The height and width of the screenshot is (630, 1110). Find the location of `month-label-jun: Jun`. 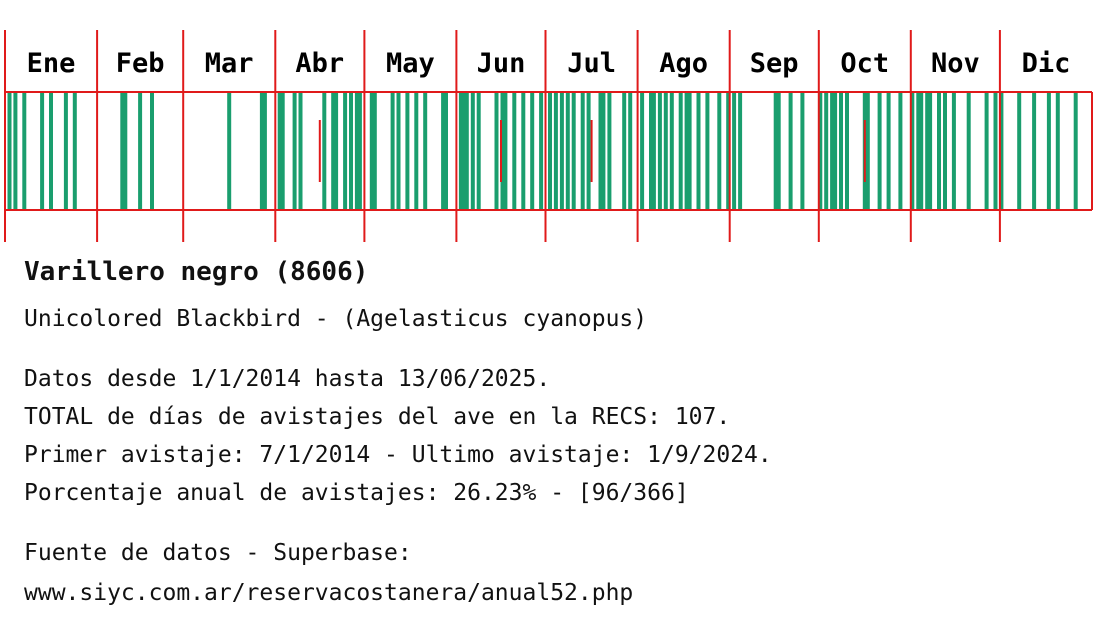

month-label-jun: Jun is located at coordinates (501, 63).